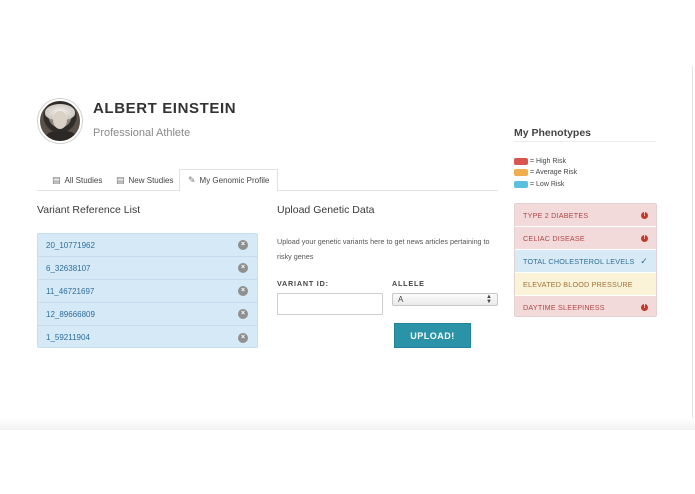  What do you see at coordinates (234, 180) in the screenshot?
I see `tab-label: My Genomic Profile` at bounding box center [234, 180].